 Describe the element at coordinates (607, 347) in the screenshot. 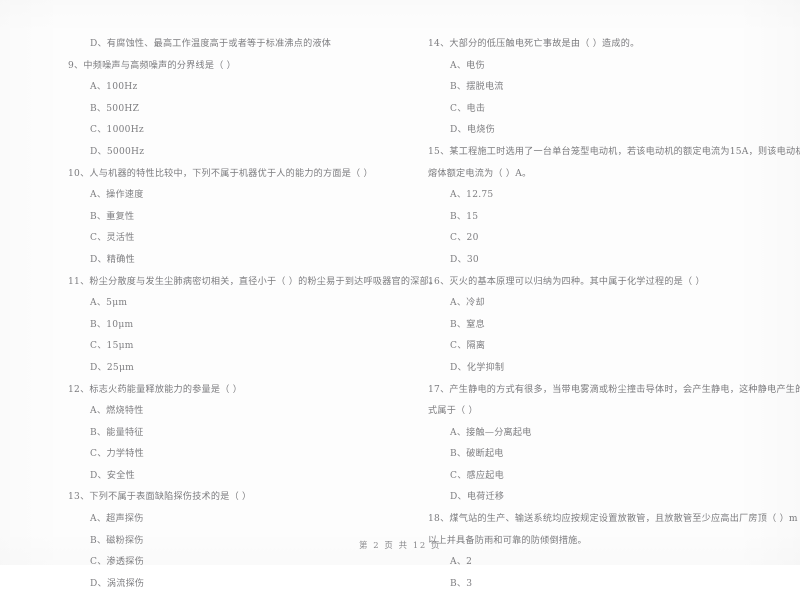

I see `option-item: C、隔离` at that location.